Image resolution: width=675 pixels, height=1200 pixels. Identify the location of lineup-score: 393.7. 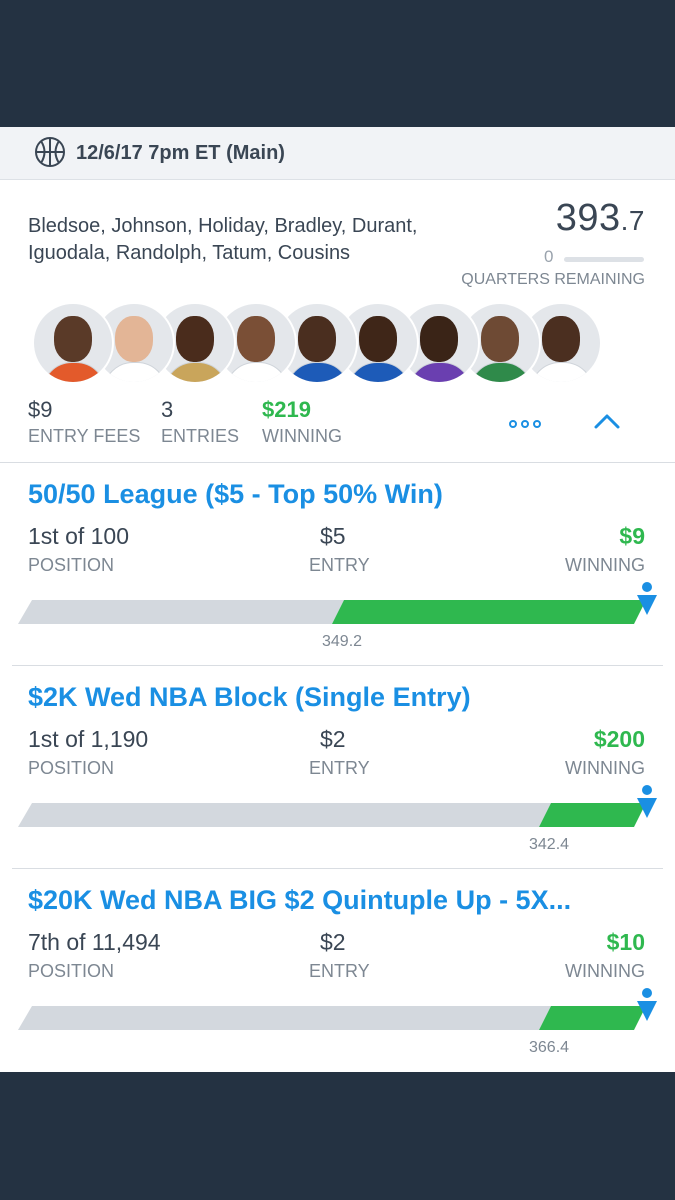
(600, 218).